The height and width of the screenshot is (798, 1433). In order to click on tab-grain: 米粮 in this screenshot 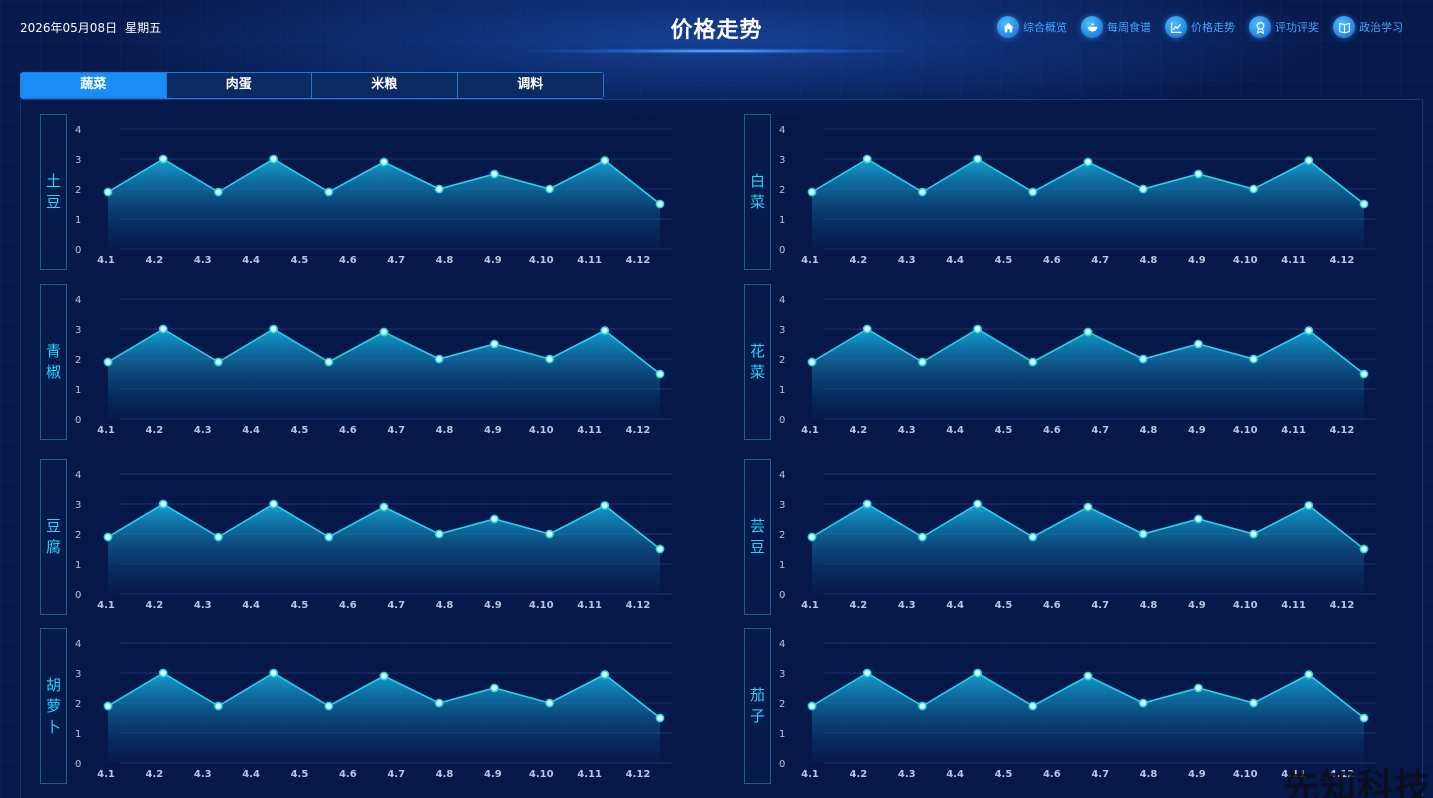, I will do `click(385, 85)`.